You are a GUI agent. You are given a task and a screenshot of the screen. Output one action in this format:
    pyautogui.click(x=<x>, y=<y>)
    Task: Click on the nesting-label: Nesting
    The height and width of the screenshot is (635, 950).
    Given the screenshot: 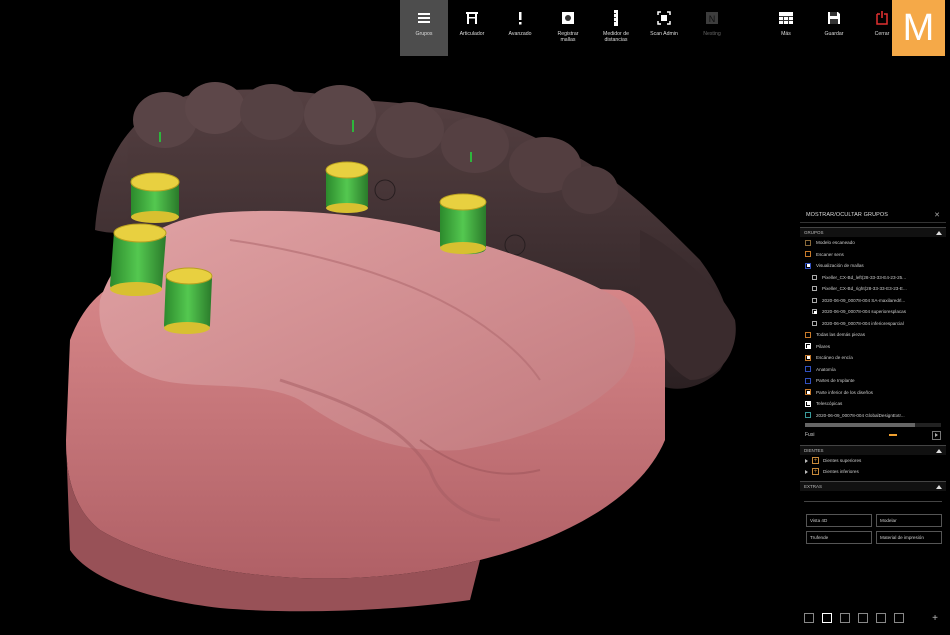 What is the action you would take?
    pyautogui.click(x=712, y=34)
    